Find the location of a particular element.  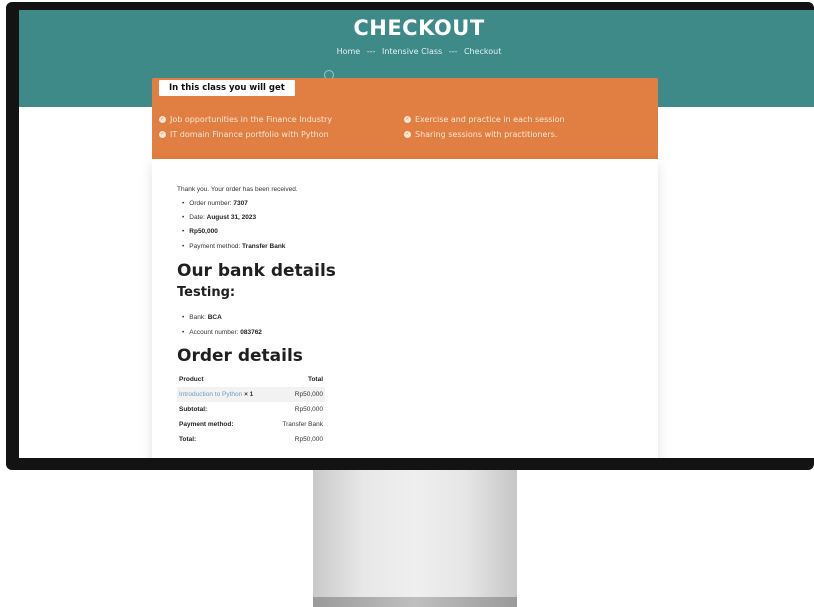

benefit-text: Exercise and practice in each session is located at coordinates (490, 119).